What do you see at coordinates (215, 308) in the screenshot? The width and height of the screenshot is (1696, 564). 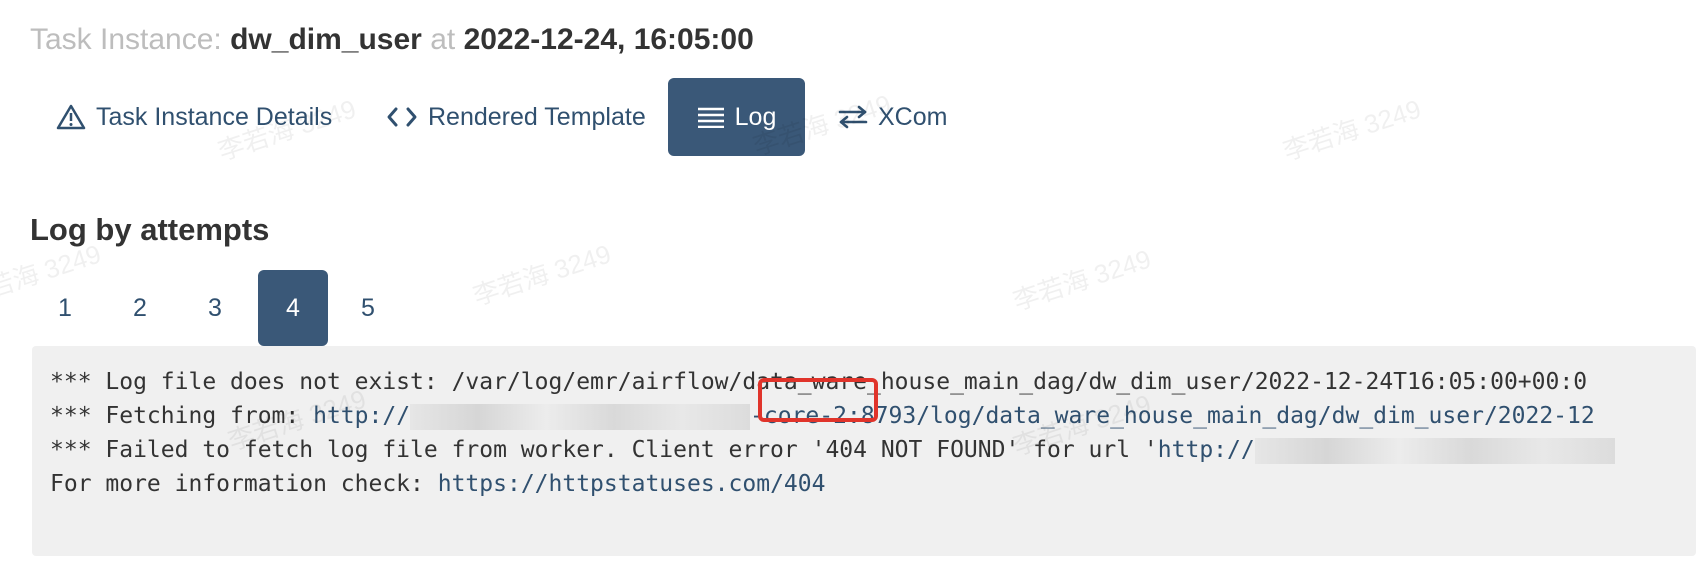 I see `attempt-tab-3: 3` at bounding box center [215, 308].